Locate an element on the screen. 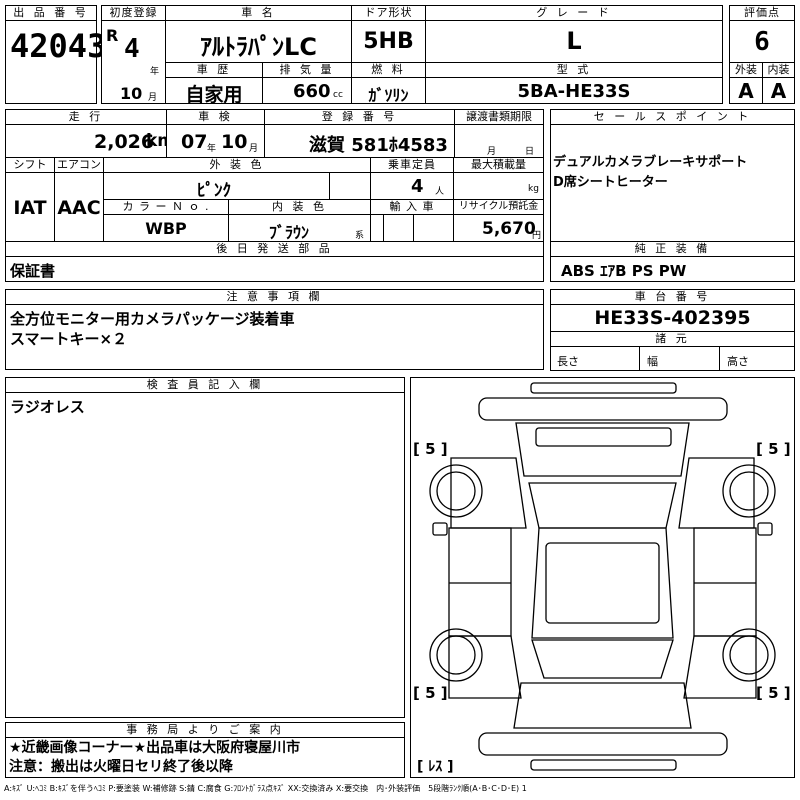 This screenshot has height=800, width=800. tire-front-right: [ 5 ] is located at coordinates (773, 449).